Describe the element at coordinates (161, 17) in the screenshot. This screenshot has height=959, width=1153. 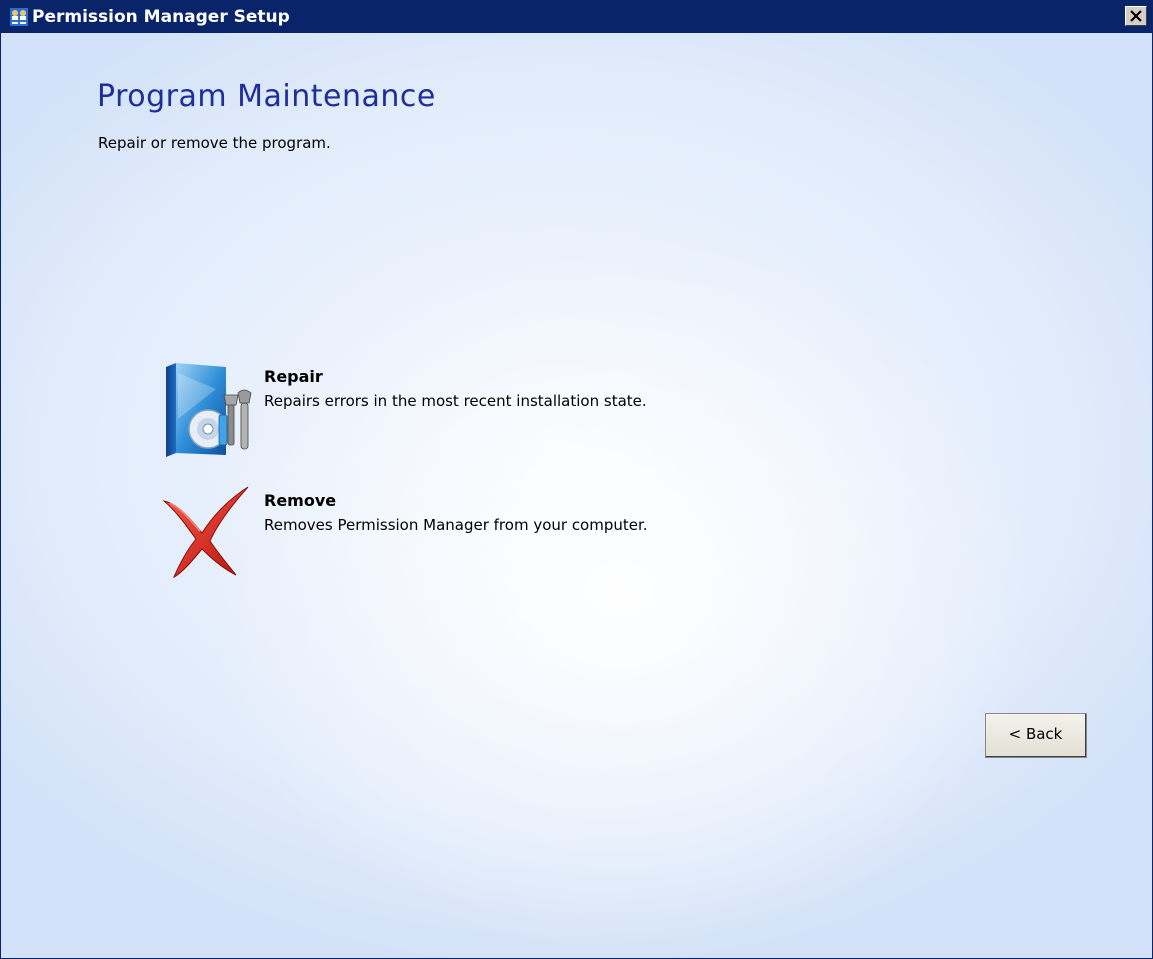
I see `window-title: Permission Manager Setup` at that location.